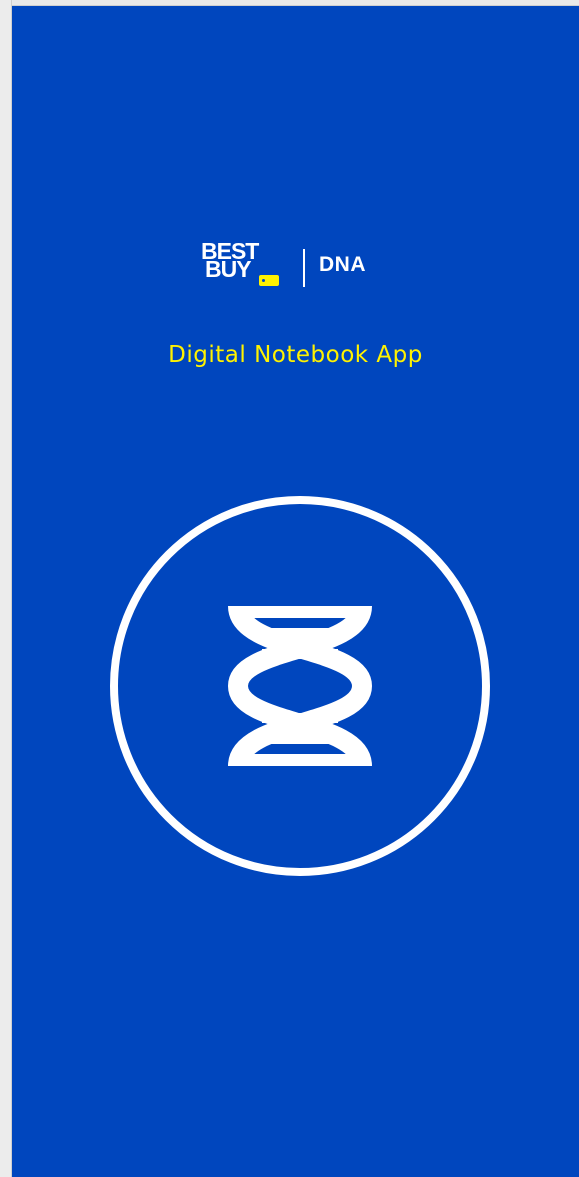  Describe the element at coordinates (263, 280) in the screenshot. I see `price-tag-hole` at that location.